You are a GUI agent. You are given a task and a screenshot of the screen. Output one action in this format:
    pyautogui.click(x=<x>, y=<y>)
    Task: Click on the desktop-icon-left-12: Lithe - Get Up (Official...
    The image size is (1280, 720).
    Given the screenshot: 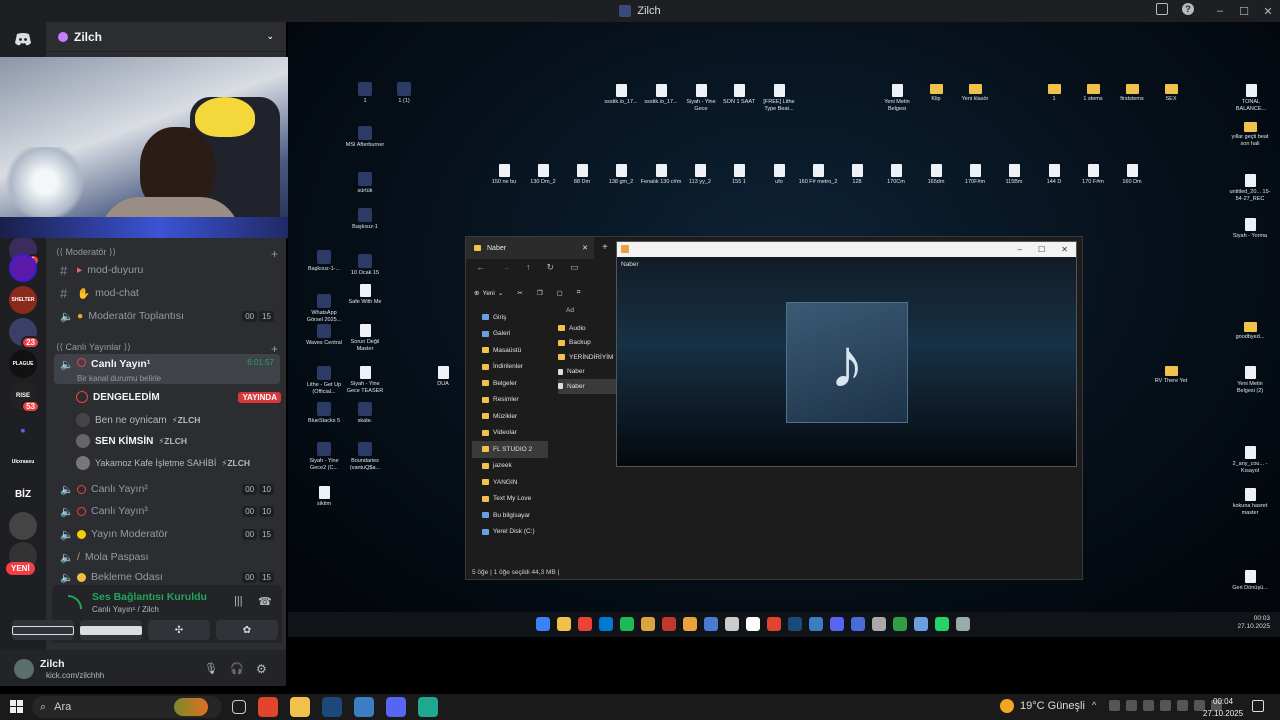 What is the action you would take?
    pyautogui.click(x=324, y=380)
    